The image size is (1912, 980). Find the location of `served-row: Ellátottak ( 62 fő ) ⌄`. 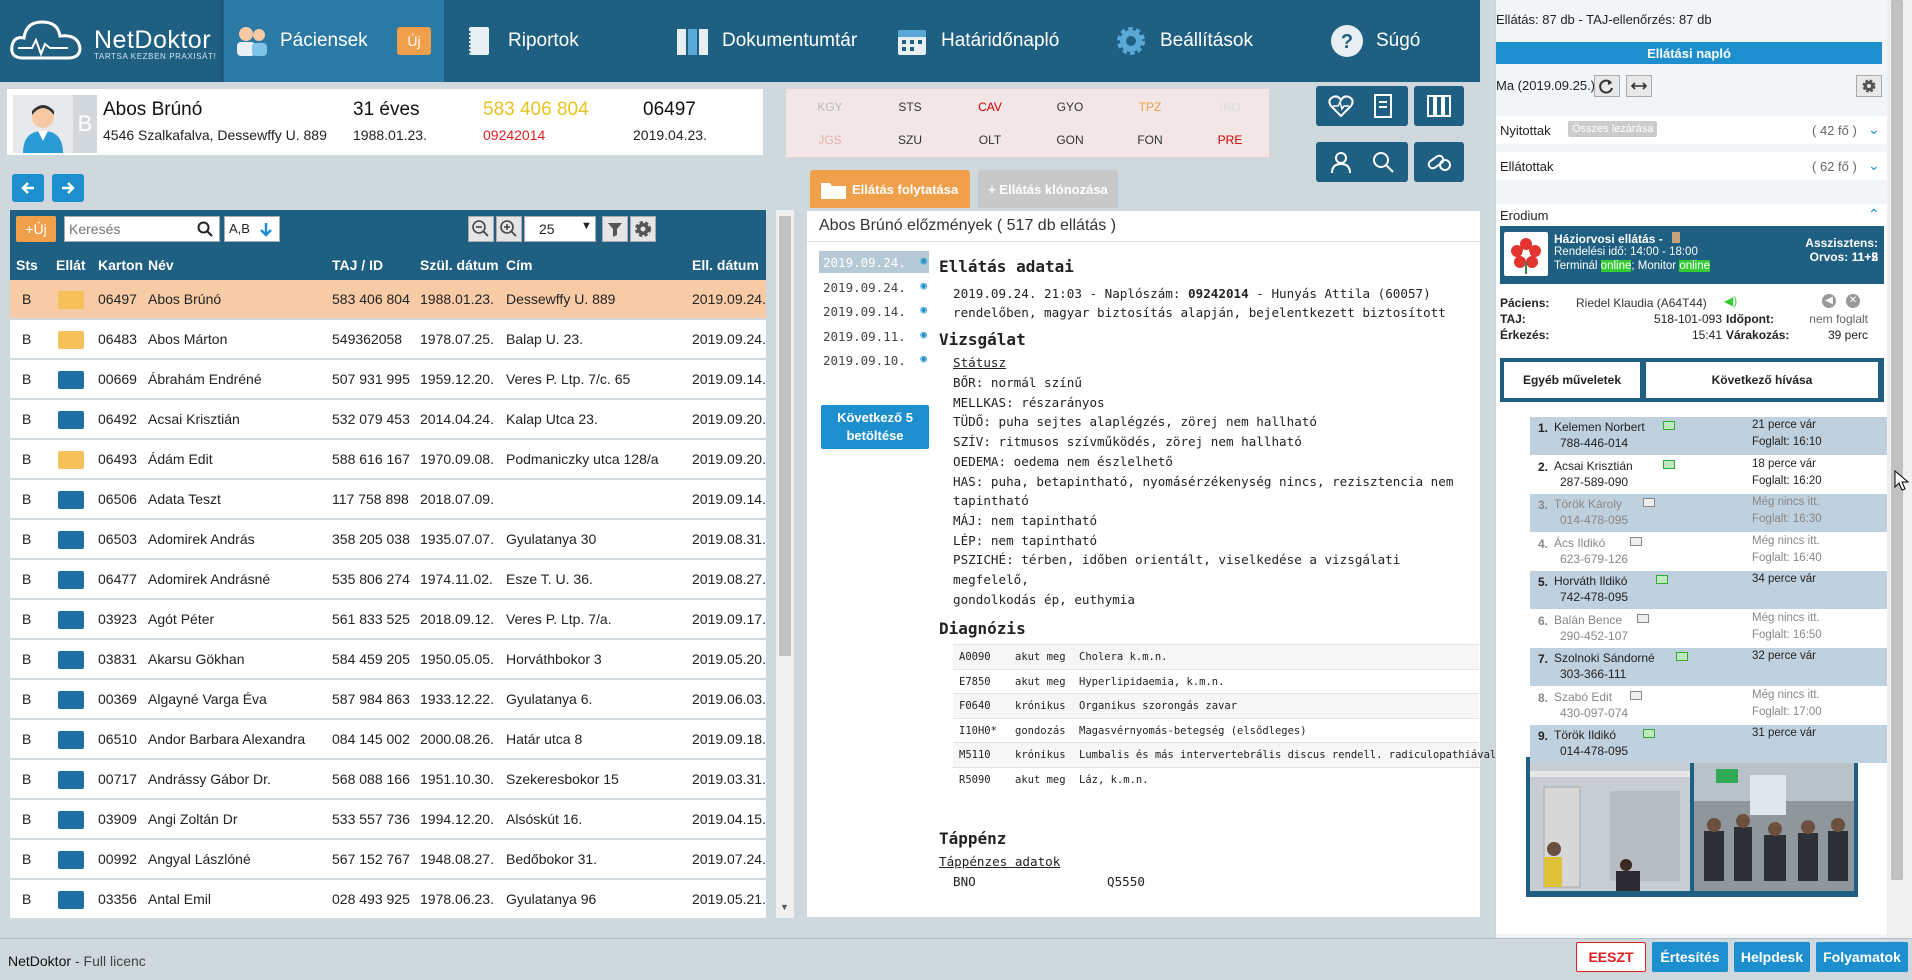

served-row: Ellátottak ( 62 fő ) ⌄ is located at coordinates (1692, 166).